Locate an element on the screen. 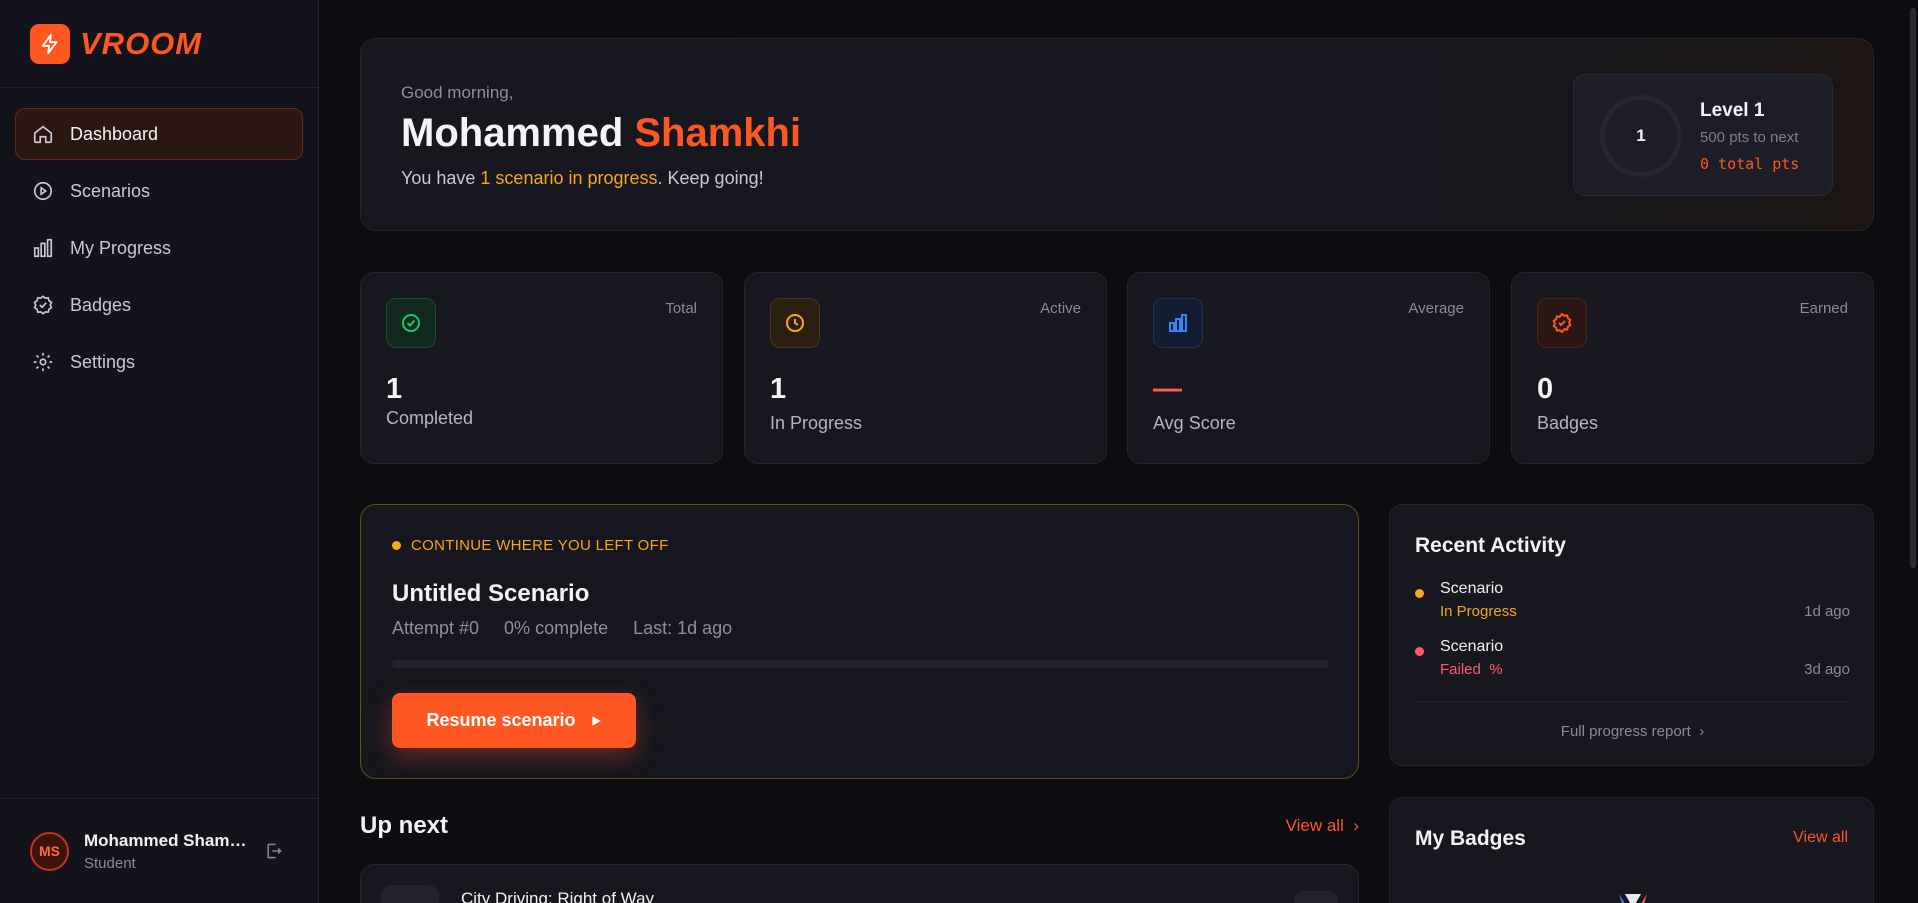 Image resolution: width=1918 pixels, height=903 pixels. scenario-thumbnail is located at coordinates (410, 894).